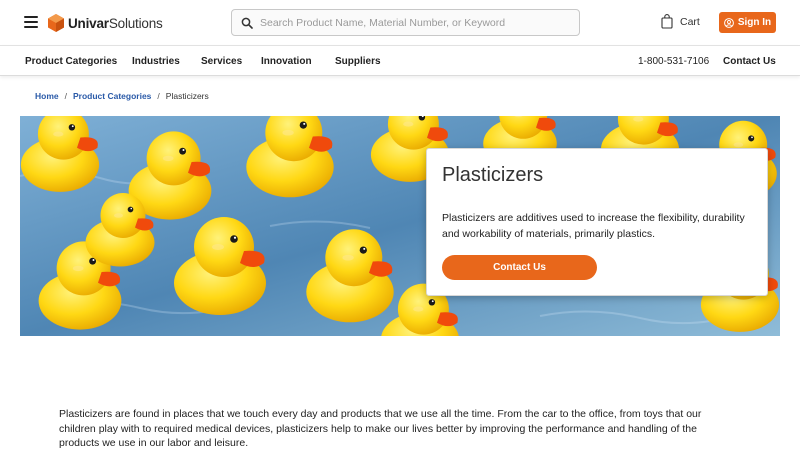  What do you see at coordinates (519, 267) in the screenshot?
I see `contact-us-button: Contact Us` at bounding box center [519, 267].